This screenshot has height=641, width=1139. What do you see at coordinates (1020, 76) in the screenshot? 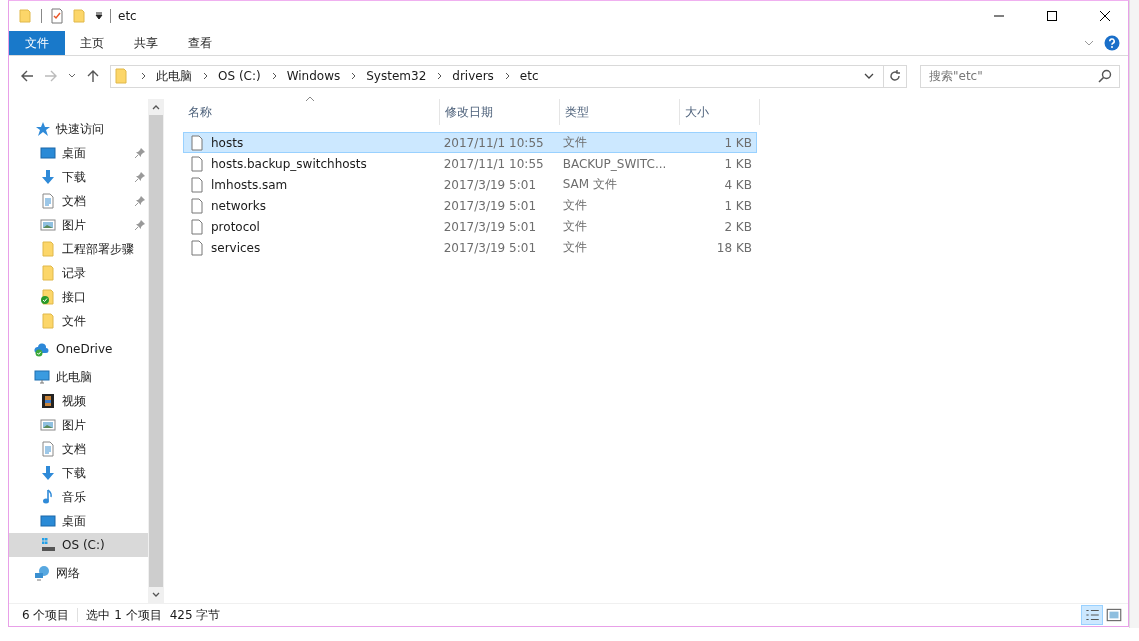
I see `search-field: 搜索"etc"` at bounding box center [1020, 76].